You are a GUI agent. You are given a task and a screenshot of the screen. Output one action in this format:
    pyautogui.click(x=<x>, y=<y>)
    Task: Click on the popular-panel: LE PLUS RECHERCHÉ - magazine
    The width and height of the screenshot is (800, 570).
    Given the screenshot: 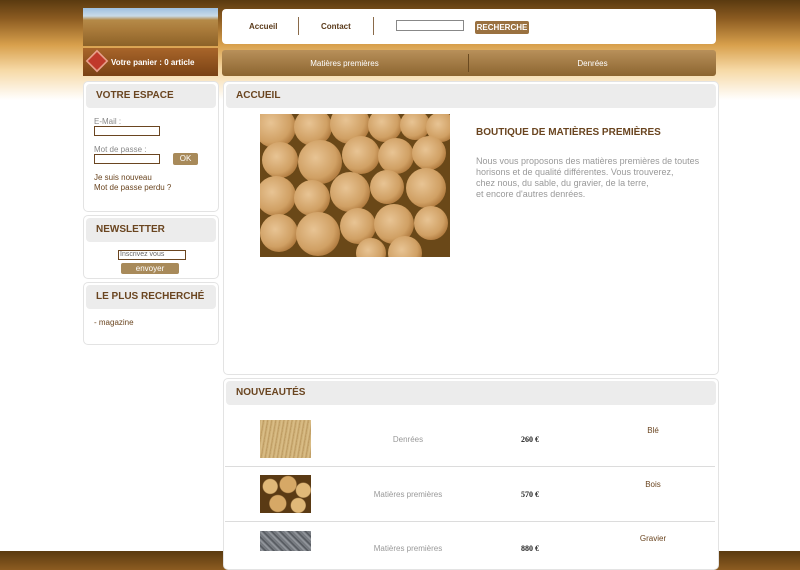 What is the action you would take?
    pyautogui.click(x=151, y=313)
    